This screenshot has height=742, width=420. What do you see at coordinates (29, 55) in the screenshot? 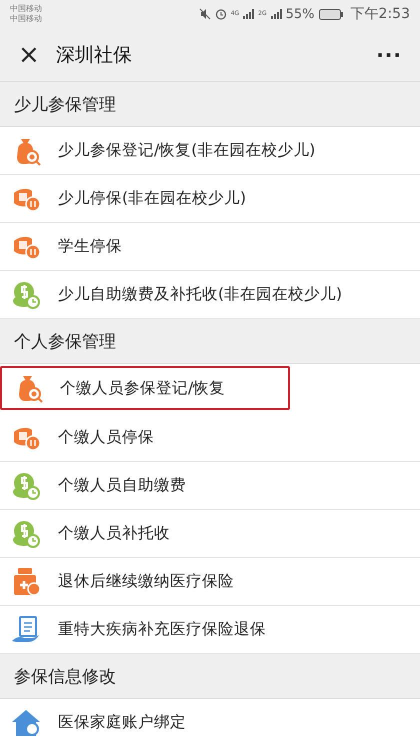
I see `close-button: ×` at bounding box center [29, 55].